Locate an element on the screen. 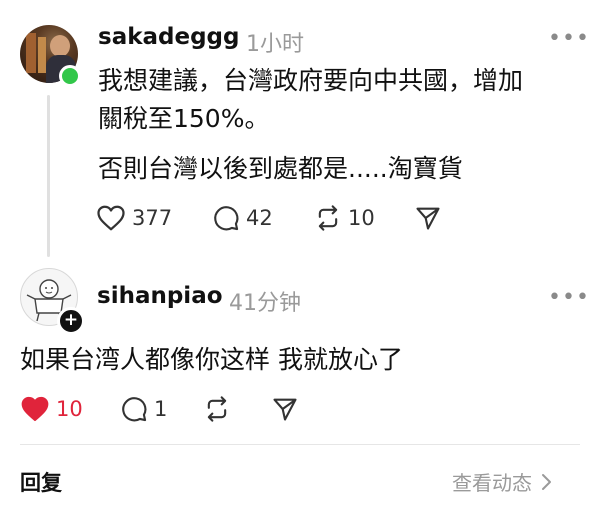  like-count: 377 is located at coordinates (152, 218).